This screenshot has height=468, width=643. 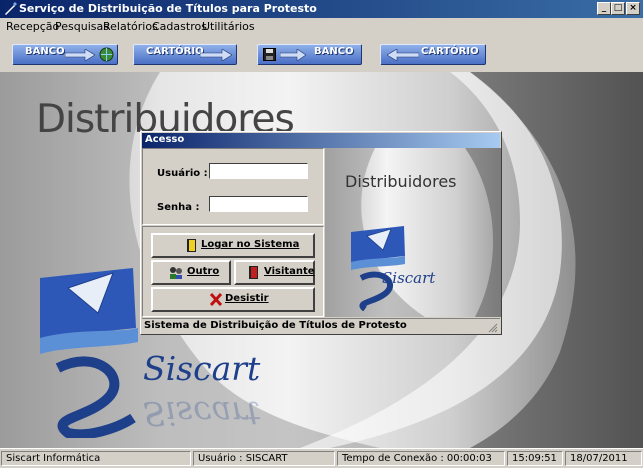 What do you see at coordinates (53, 458) in the screenshot?
I see `status-company-text: Siscart Informática` at bounding box center [53, 458].